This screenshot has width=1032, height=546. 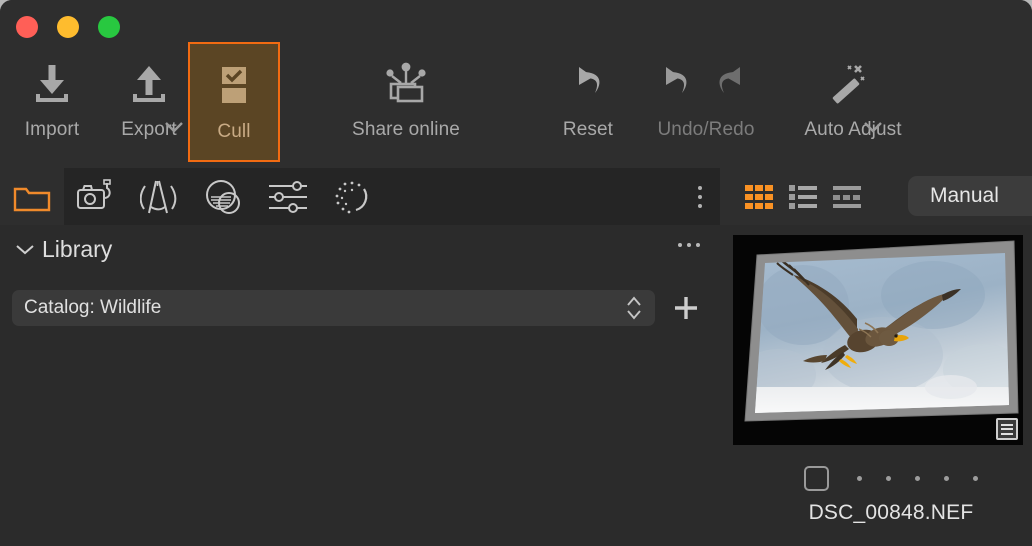 I want to click on filmstrip-view-icon, so click(x=847, y=197).